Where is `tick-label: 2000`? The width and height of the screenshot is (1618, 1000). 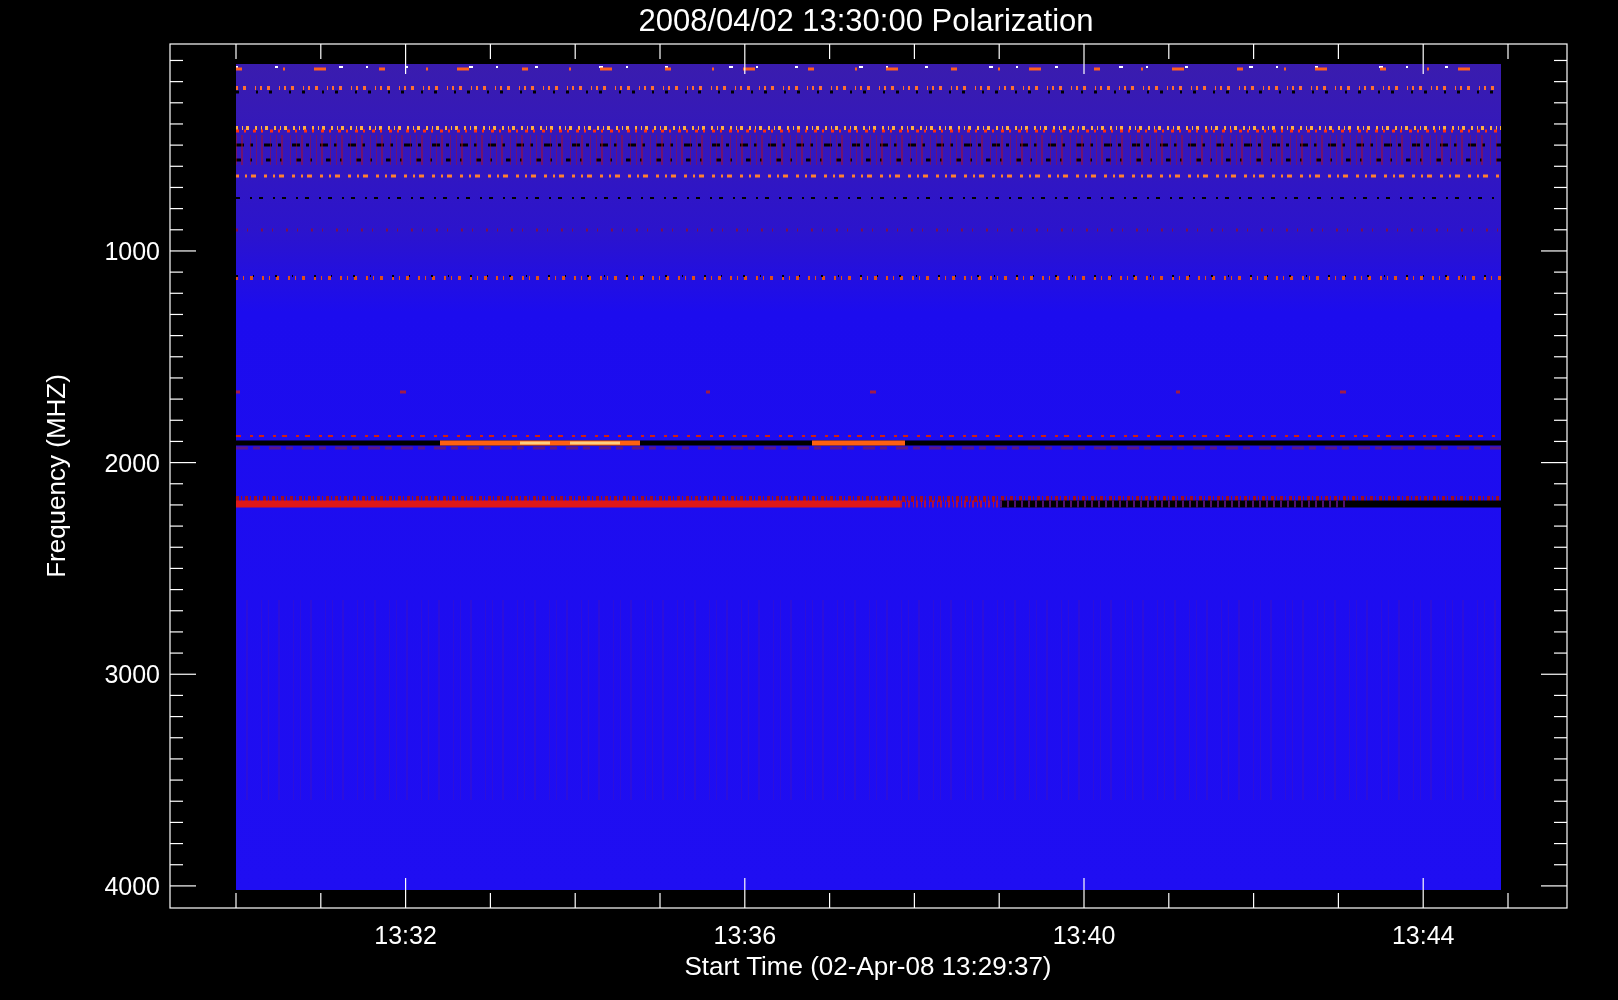 tick-label: 2000 is located at coordinates (132, 462).